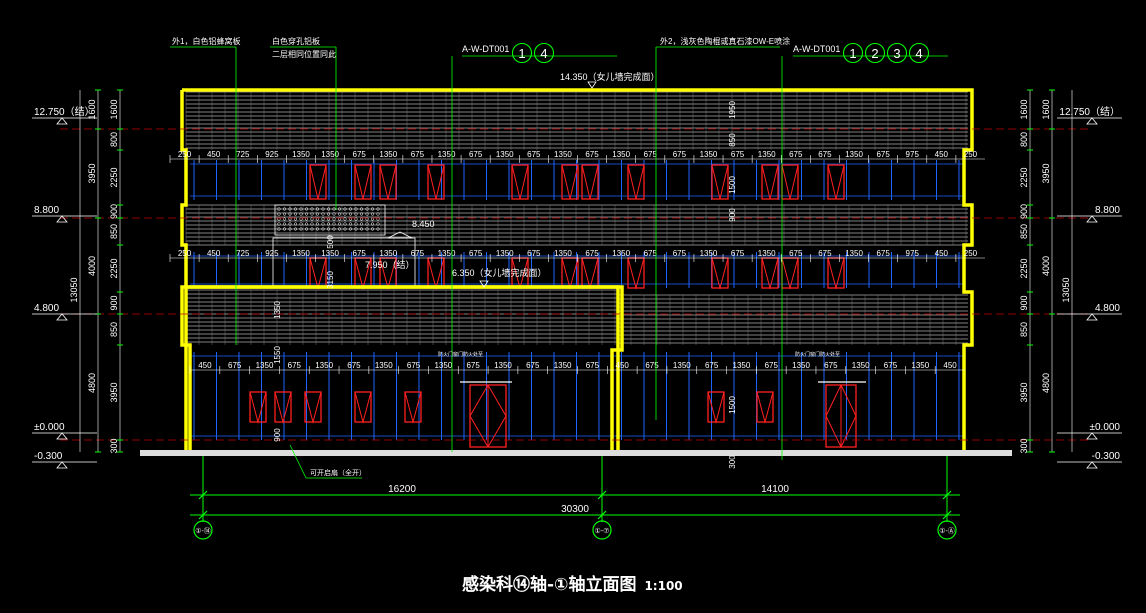 The image size is (1146, 613). Describe the element at coordinates (46, 210) in the screenshot. I see `level-label: 8.800` at that location.